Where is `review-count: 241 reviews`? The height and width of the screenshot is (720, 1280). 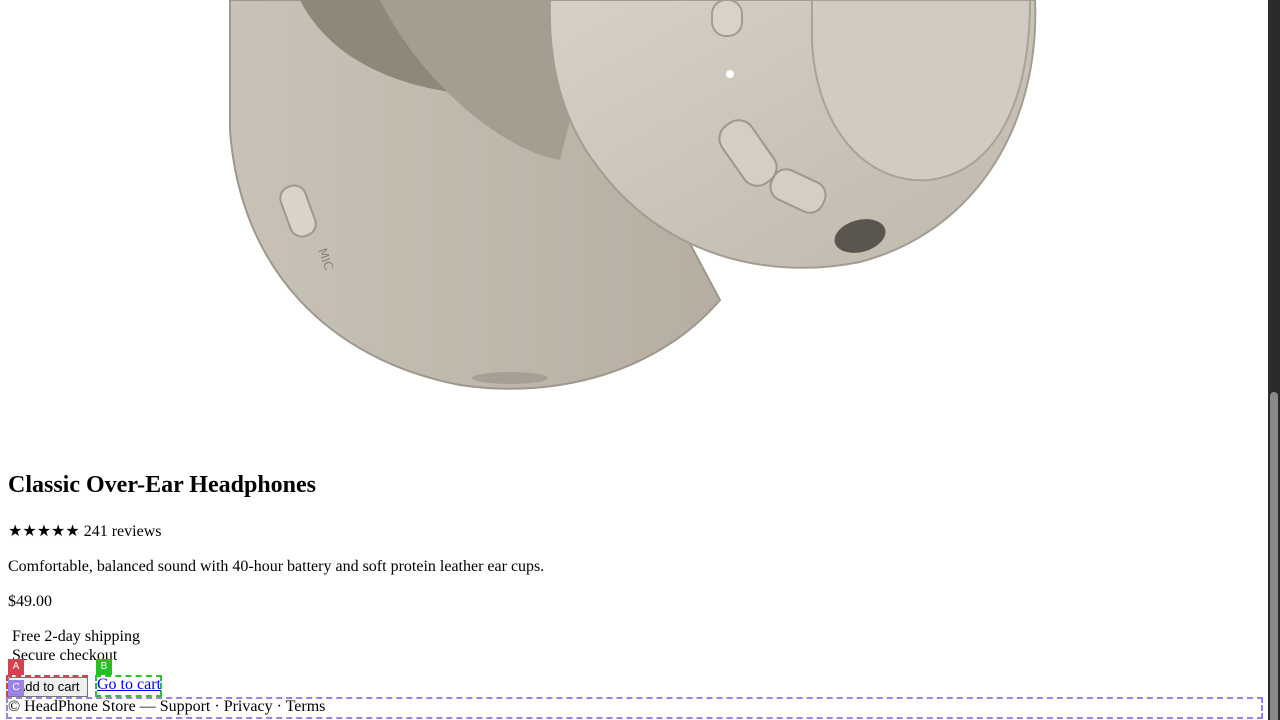
review-count: 241 reviews is located at coordinates (122, 531).